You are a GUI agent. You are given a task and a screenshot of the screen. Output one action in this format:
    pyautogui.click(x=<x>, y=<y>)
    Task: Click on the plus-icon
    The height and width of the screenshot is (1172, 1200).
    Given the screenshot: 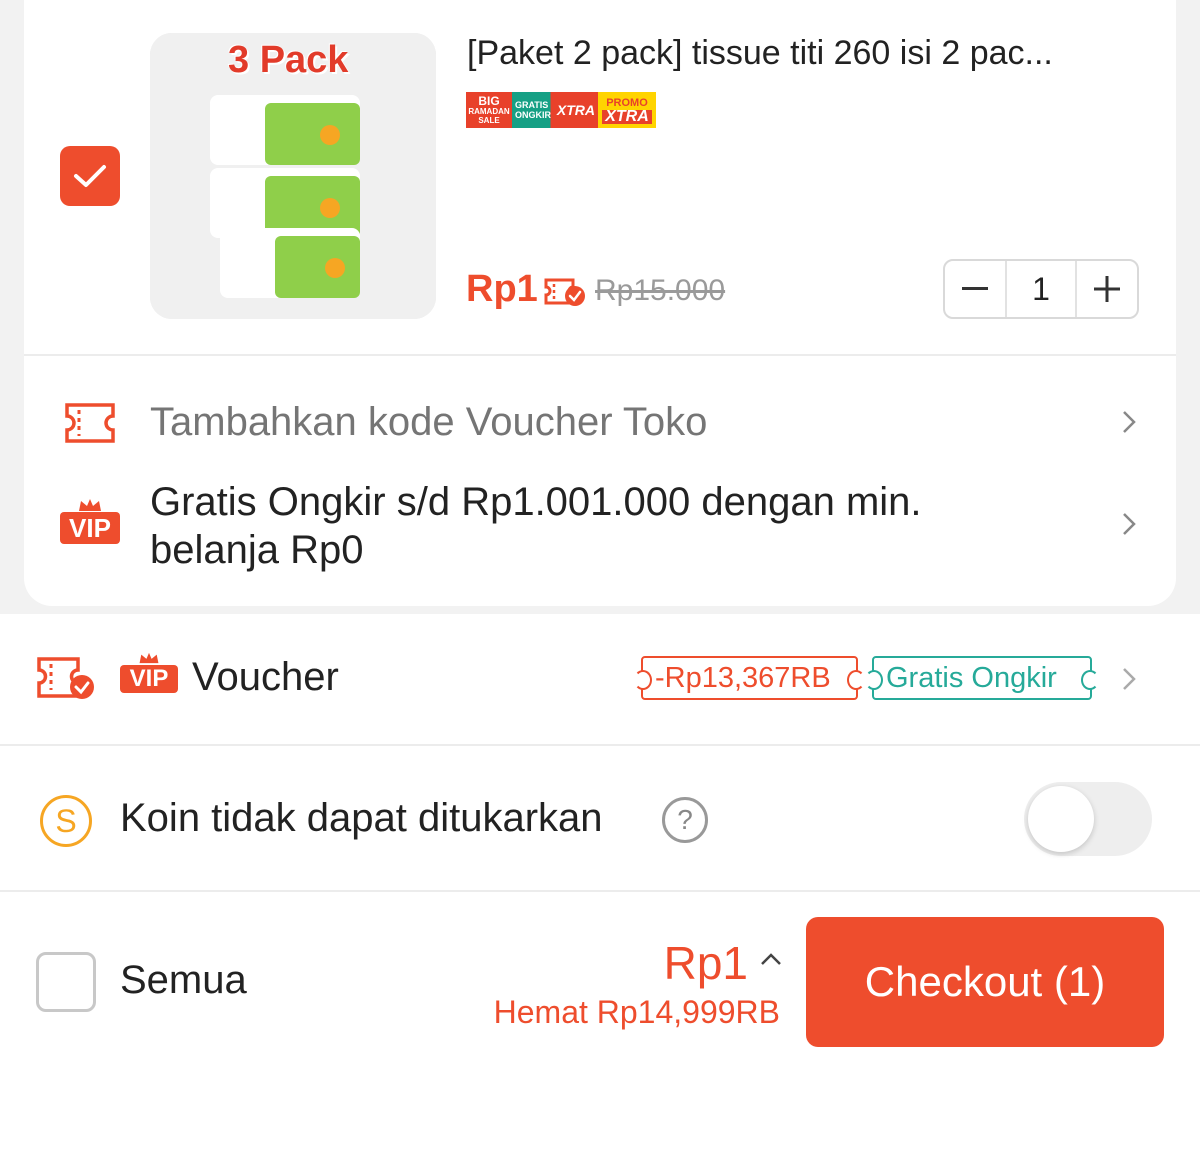 What is the action you would take?
    pyautogui.click(x=1107, y=289)
    